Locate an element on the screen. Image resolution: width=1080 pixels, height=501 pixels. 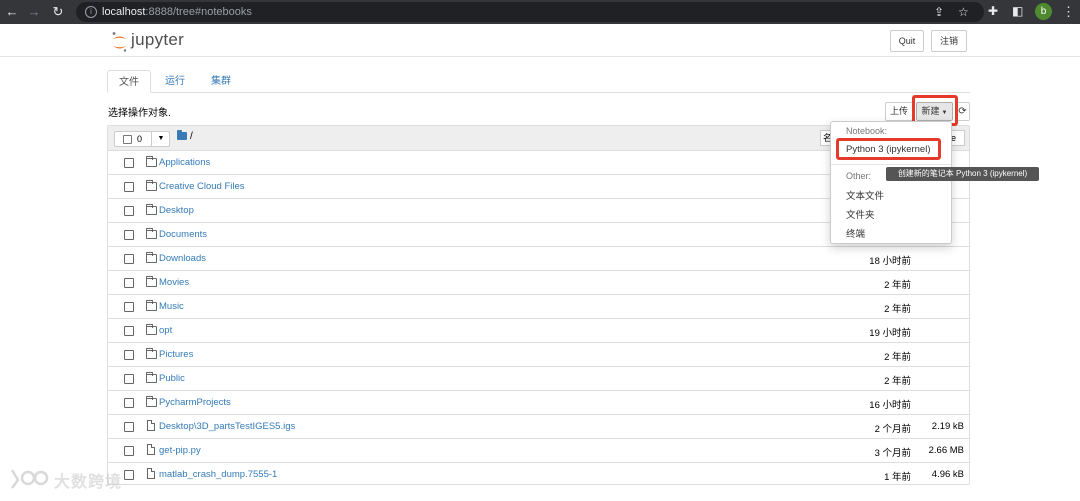
profile-avatar: b is located at coordinates (1043, 11).